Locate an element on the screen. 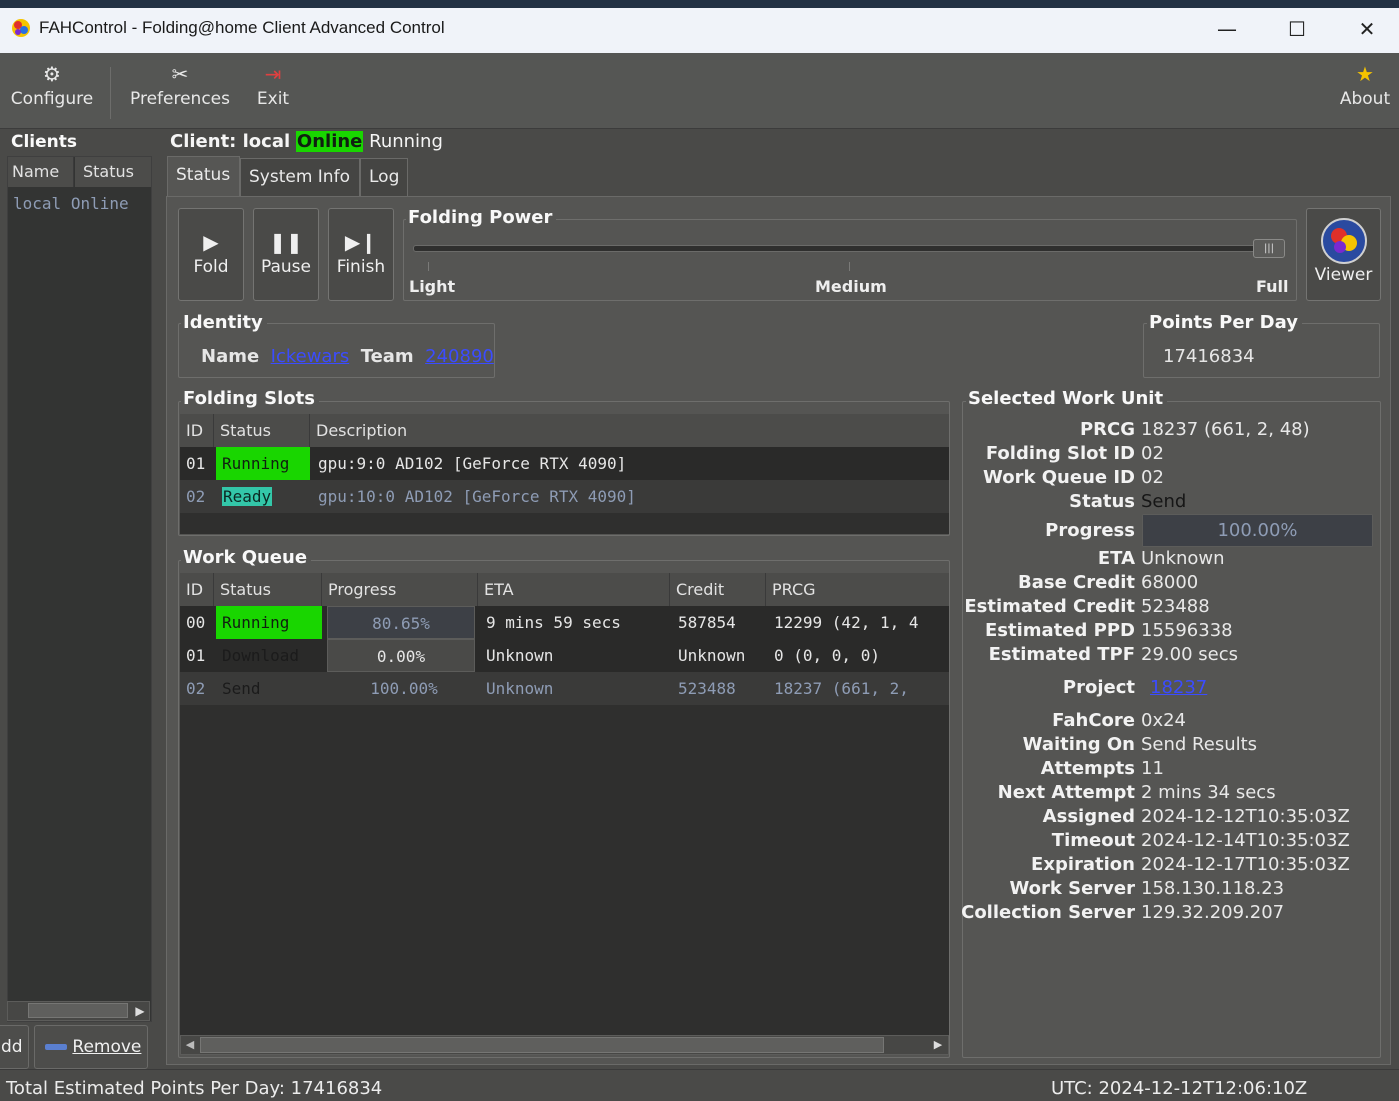 This screenshot has height=1101, width=1399. client-header: Client: local Online Running is located at coordinates (306, 141).